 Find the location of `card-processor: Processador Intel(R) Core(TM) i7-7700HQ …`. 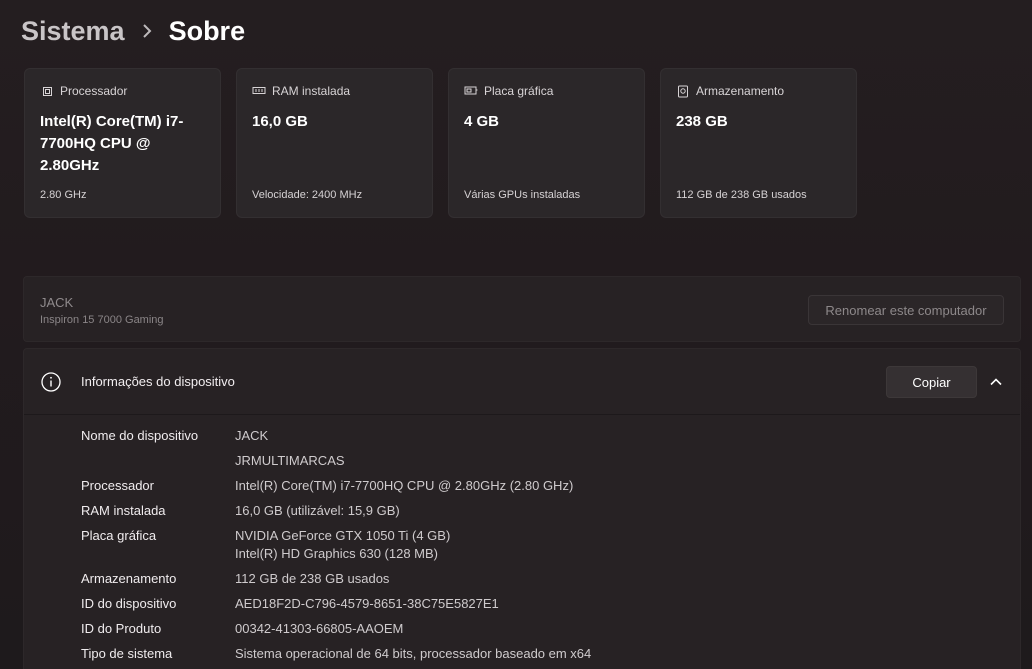

card-processor: Processador Intel(R) Core(TM) i7-7700HQ … is located at coordinates (122, 143).